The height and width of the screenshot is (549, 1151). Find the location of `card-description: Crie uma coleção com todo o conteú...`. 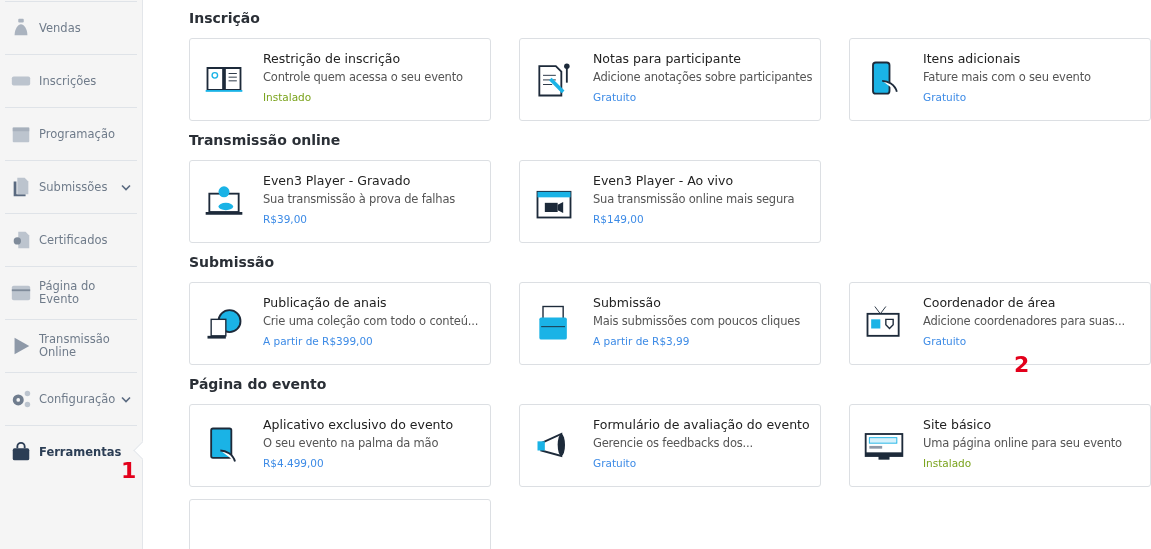

card-description: Crie uma coleção com todo o conteú... is located at coordinates (371, 321).